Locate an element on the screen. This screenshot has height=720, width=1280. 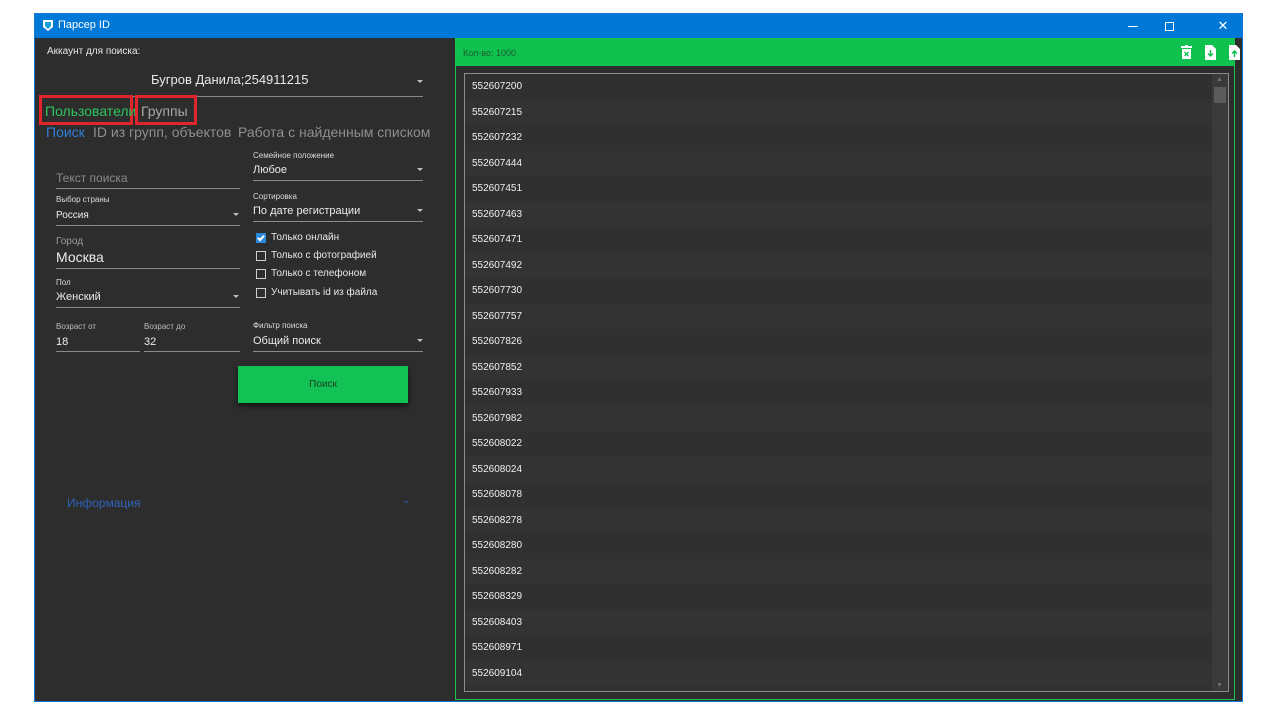
list-item: 552607492 is located at coordinates (839, 265).